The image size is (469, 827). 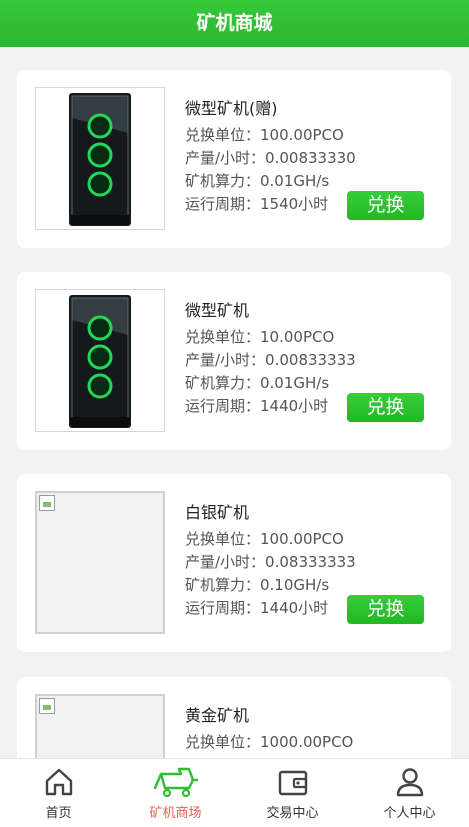 I want to click on wallet-icon, so click(x=293, y=783).